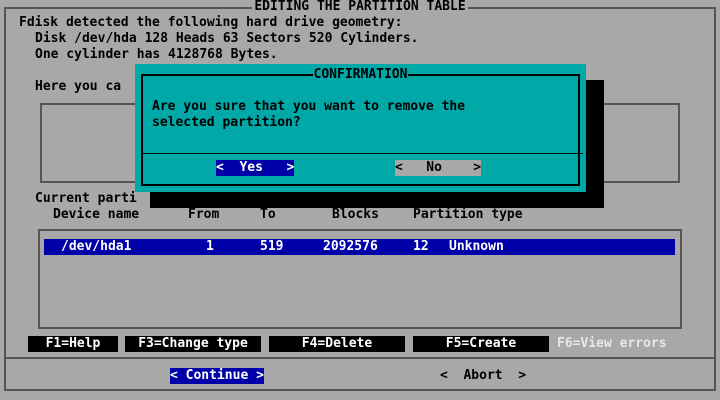 This screenshot has width=720, height=400. What do you see at coordinates (193, 344) in the screenshot?
I see `change-type-fkey-button: F3=Change type` at bounding box center [193, 344].